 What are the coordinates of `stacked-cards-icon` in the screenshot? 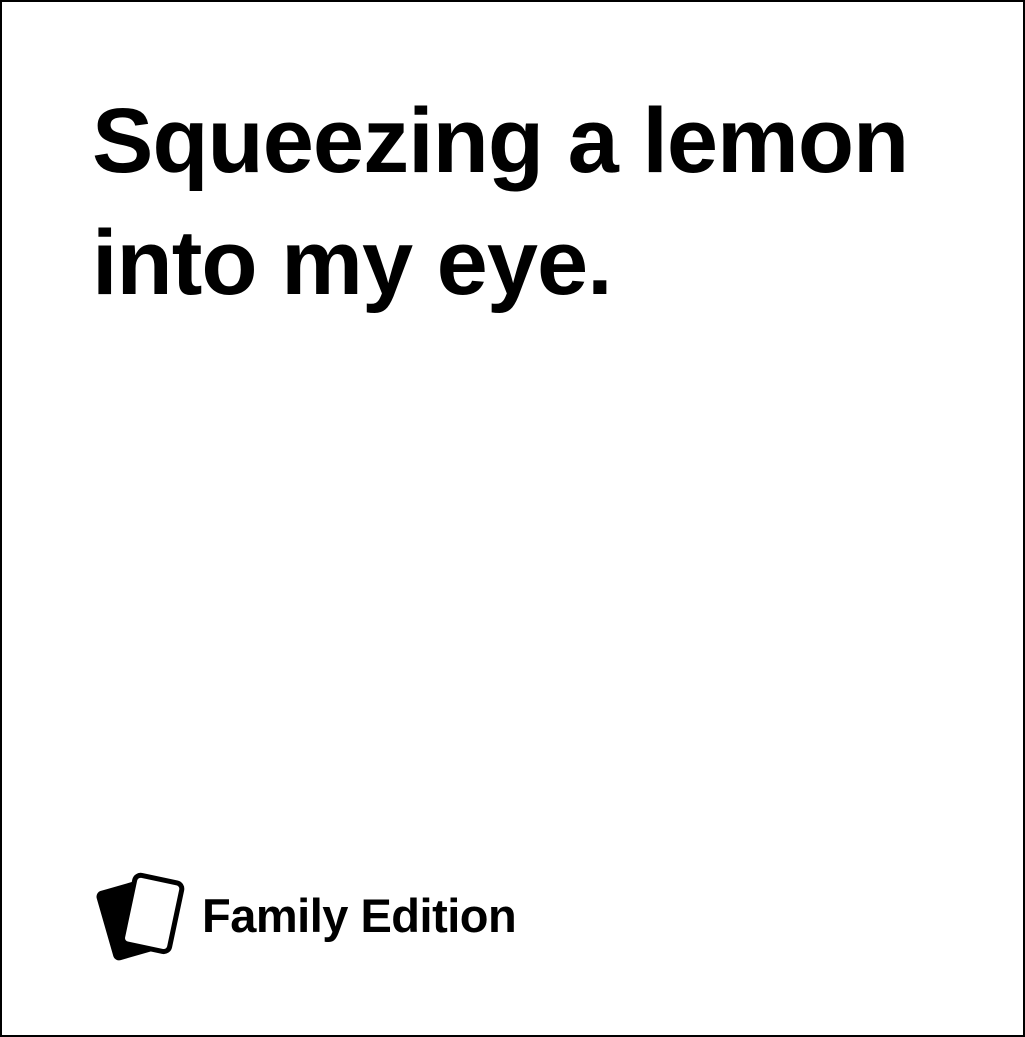 It's located at (140, 916).